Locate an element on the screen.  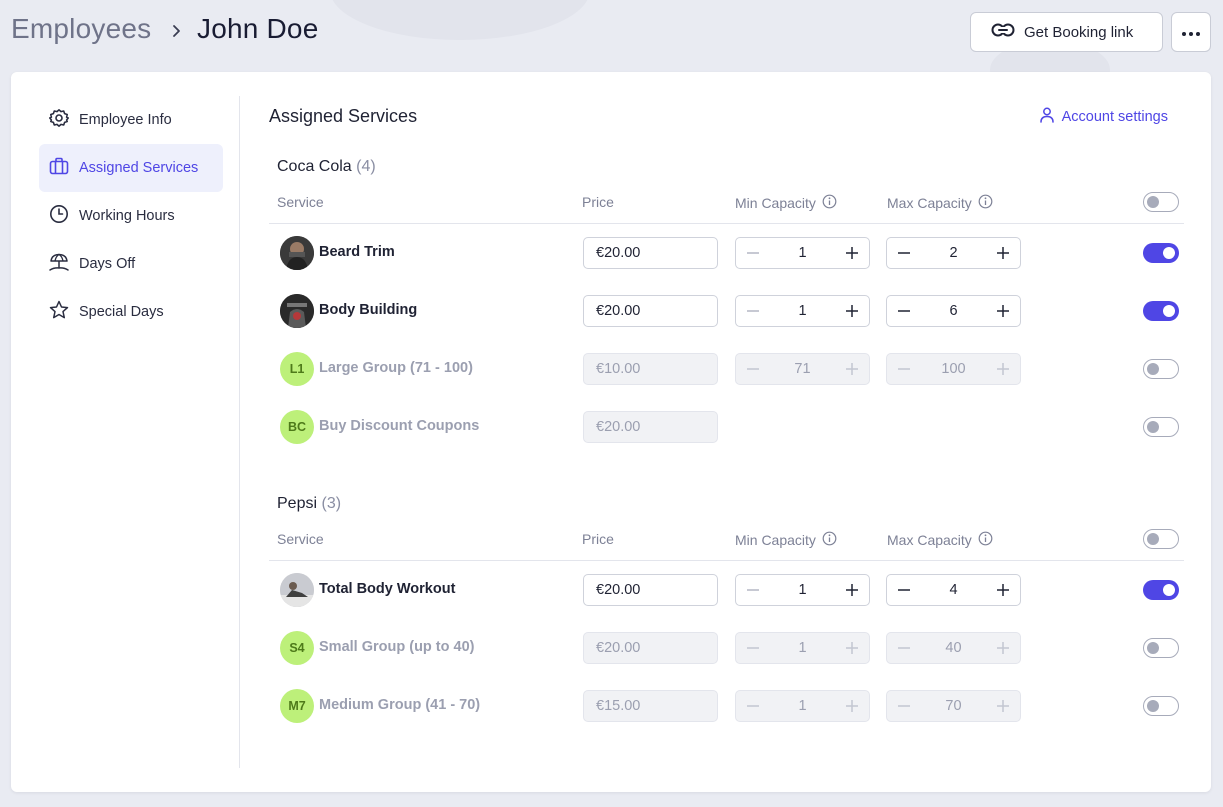
max-capacity-value: 70 is located at coordinates (953, 706).